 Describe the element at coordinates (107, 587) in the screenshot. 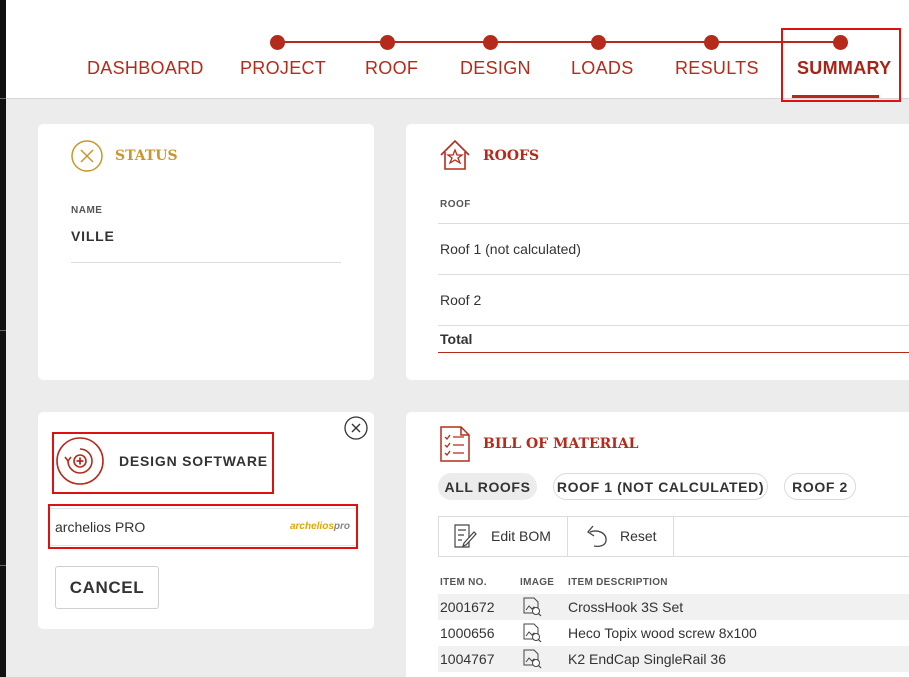

I see `cancel-button: CANCEL` at that location.